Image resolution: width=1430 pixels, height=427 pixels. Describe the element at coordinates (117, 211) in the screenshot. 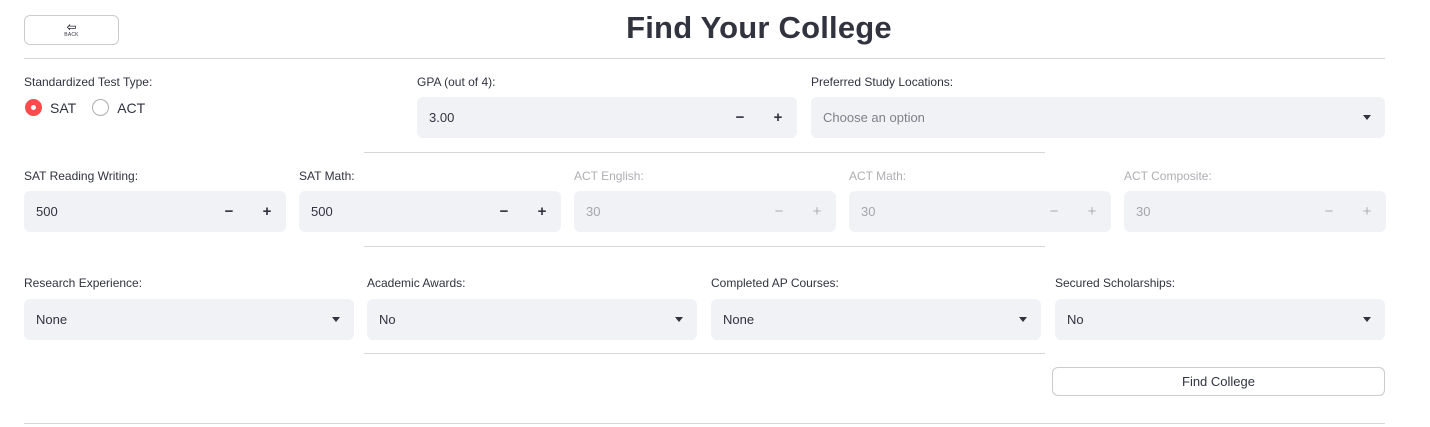

I see `sat-rw-value: 500` at that location.